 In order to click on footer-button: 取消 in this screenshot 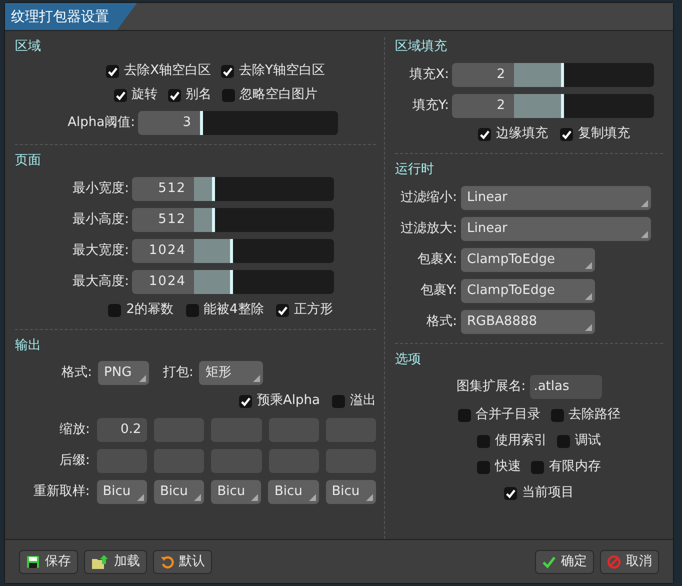, I will do `click(629, 562)`.